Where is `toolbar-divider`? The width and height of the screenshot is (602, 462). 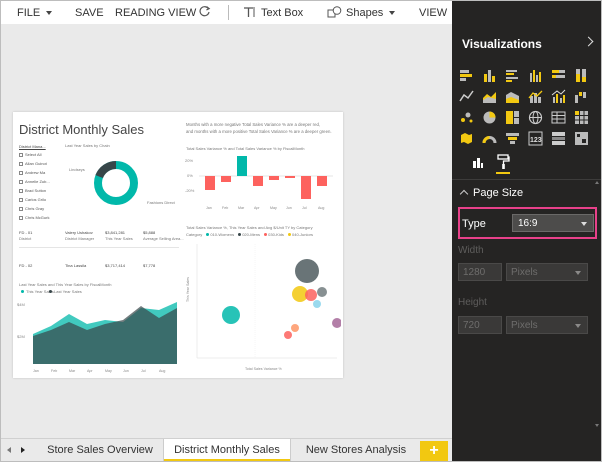 toolbar-divider is located at coordinates (228, 12).